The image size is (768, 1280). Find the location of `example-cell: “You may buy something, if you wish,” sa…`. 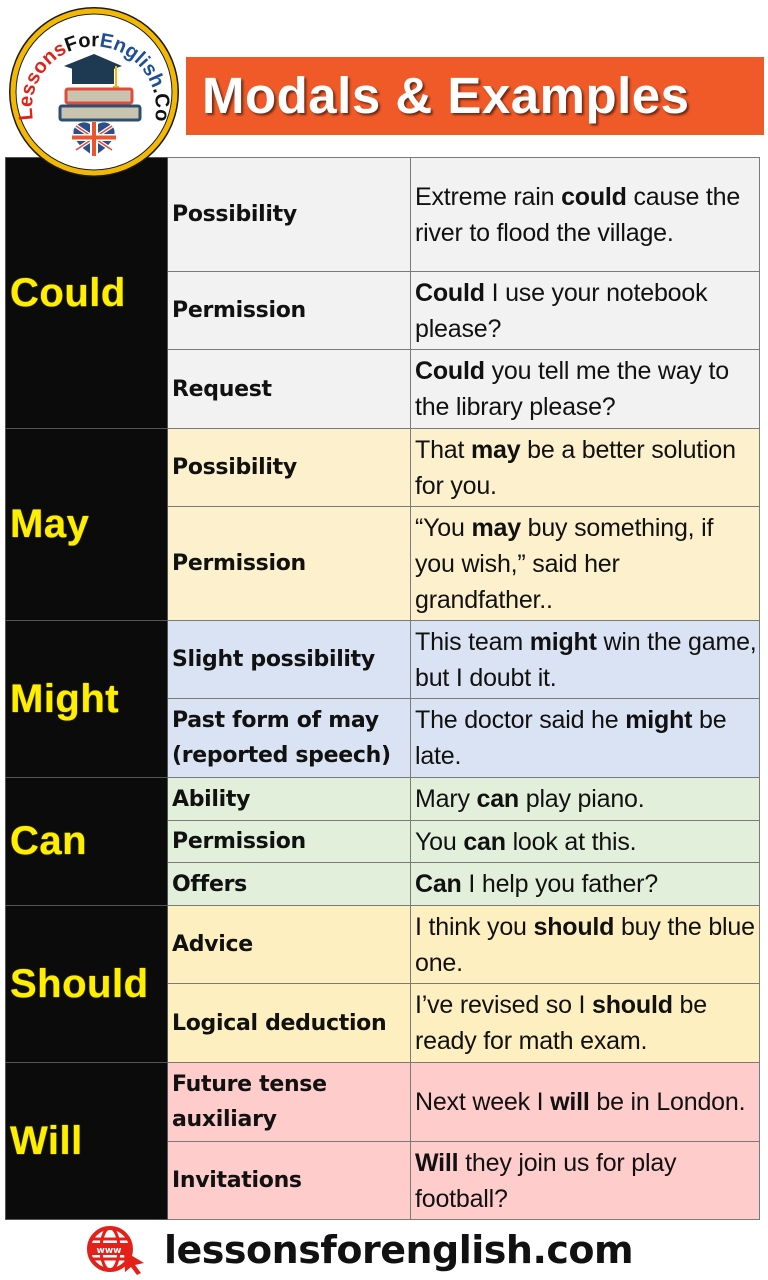

example-cell: “You may buy something, if you wish,” sa… is located at coordinates (585, 563).